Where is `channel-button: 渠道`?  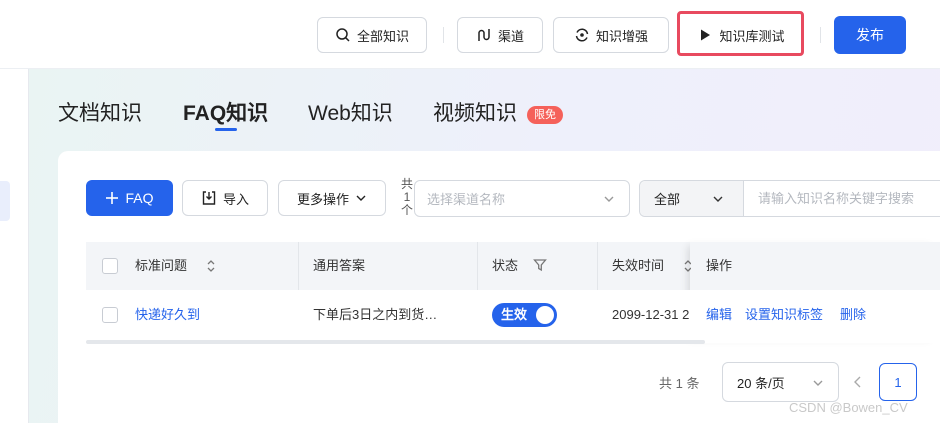 channel-button: 渠道 is located at coordinates (500, 35).